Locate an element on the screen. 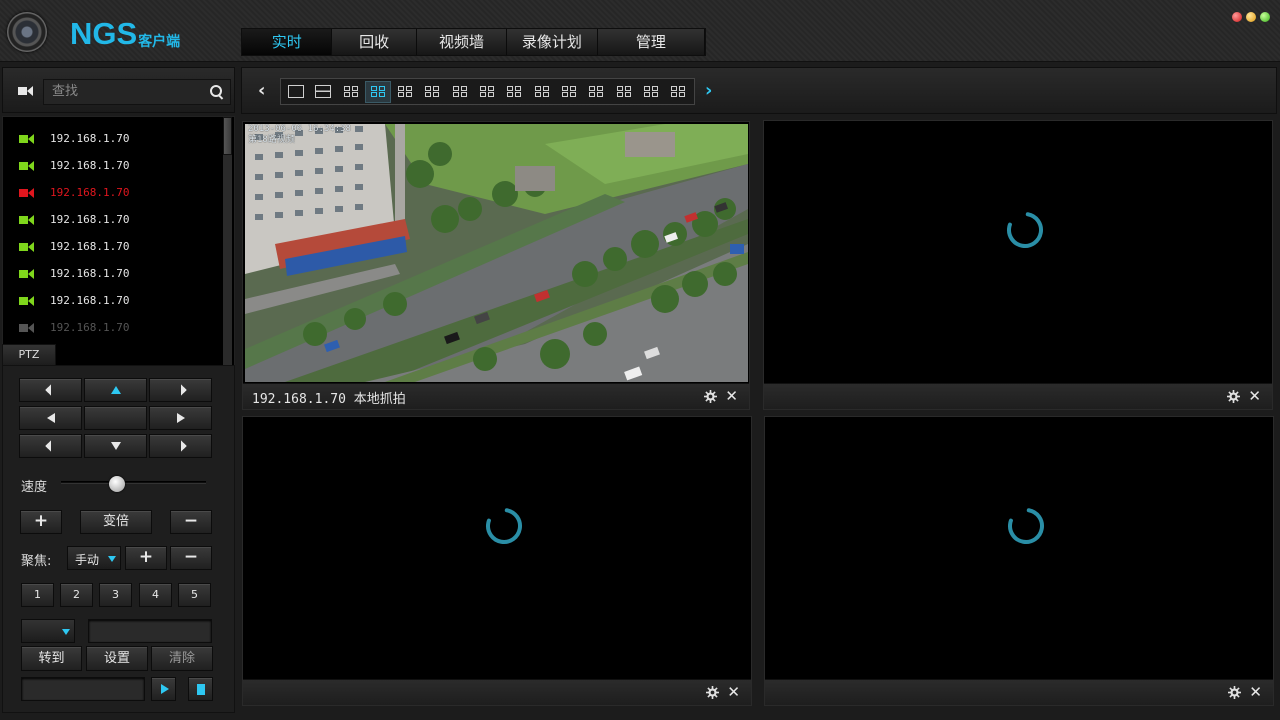 This screenshot has width=1280, height=720. brand-main: NGS is located at coordinates (104, 33).